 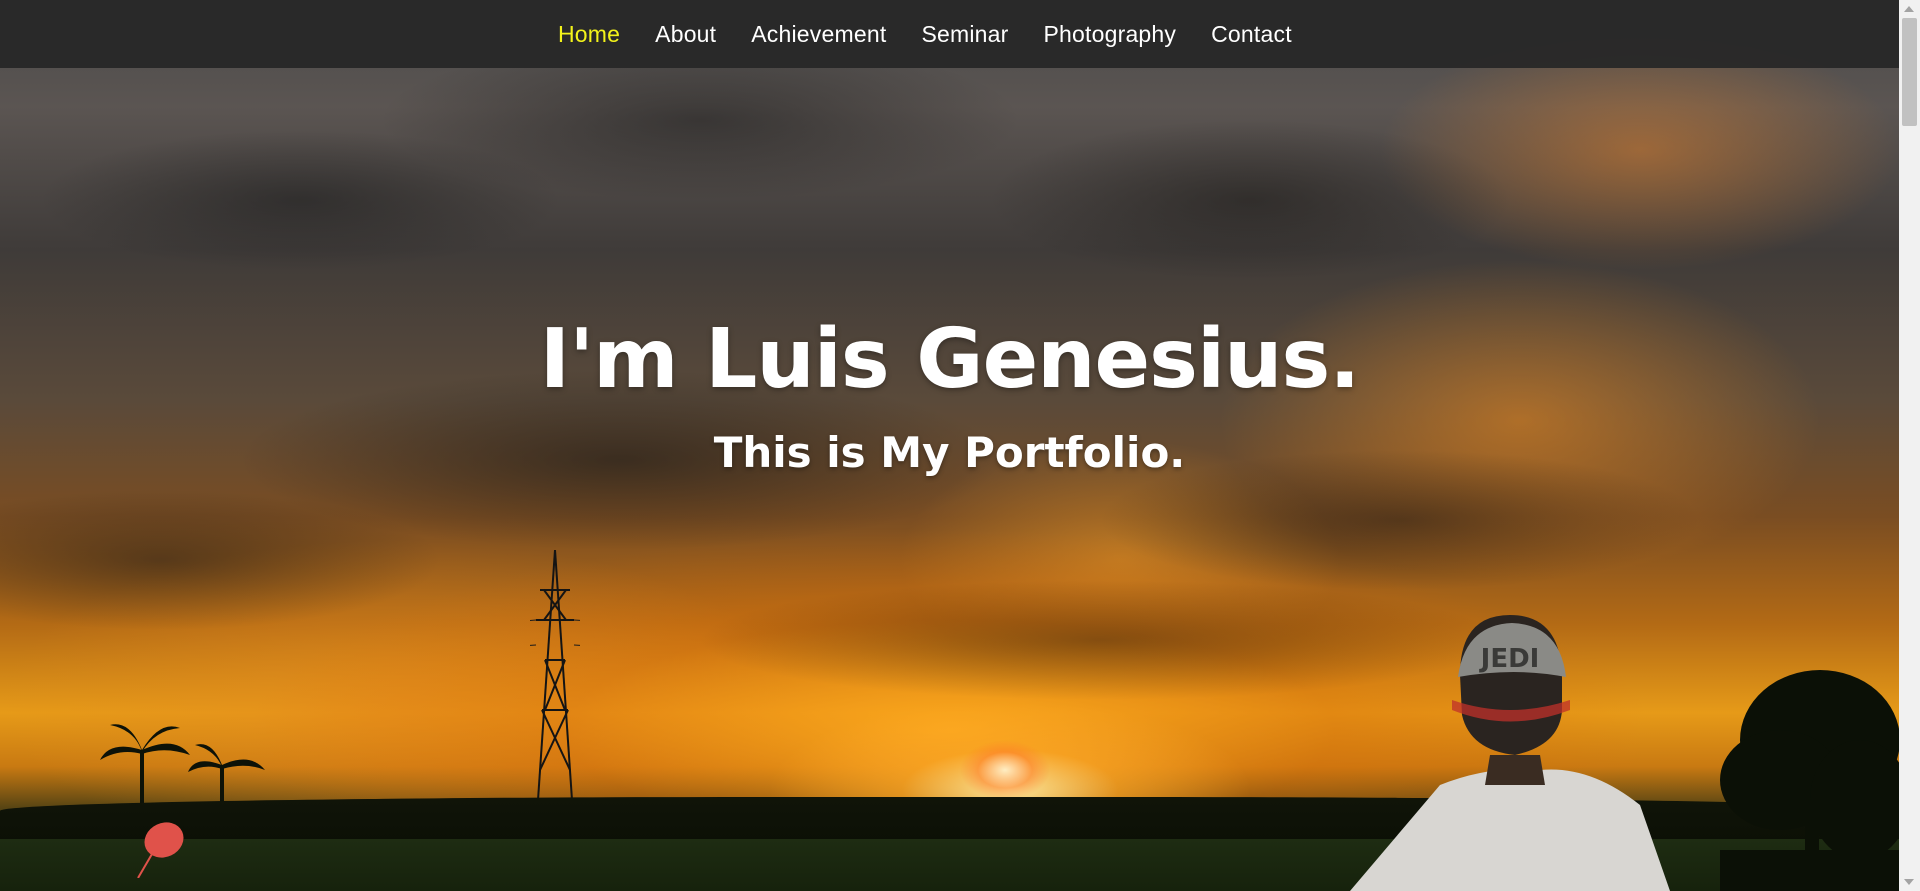 I want to click on nav-item-home: Home, so click(x=589, y=34).